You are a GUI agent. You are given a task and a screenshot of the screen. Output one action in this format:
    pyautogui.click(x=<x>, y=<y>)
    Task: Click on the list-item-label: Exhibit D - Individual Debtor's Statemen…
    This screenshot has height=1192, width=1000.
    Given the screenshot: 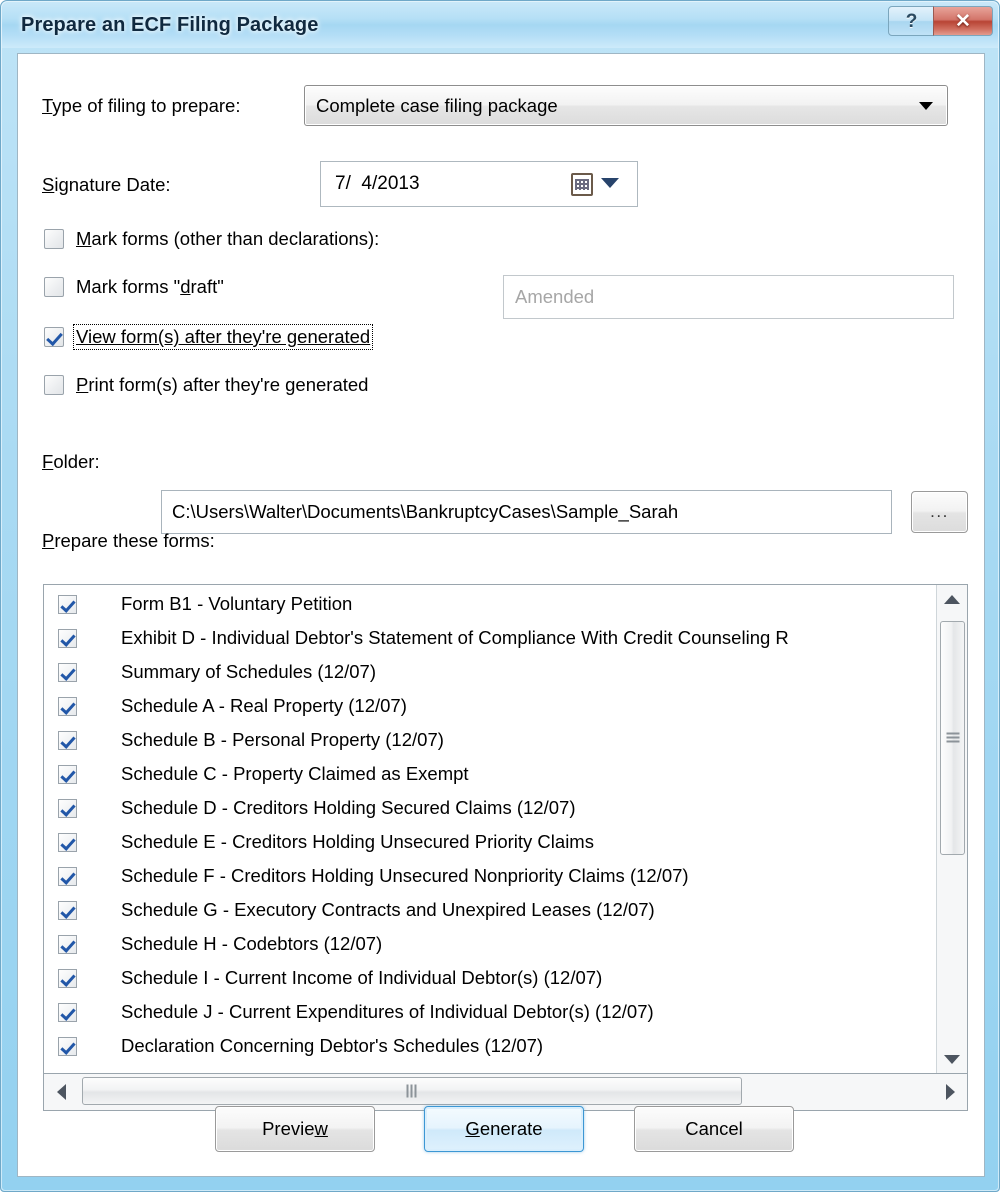 What is the action you would take?
    pyautogui.click(x=455, y=637)
    